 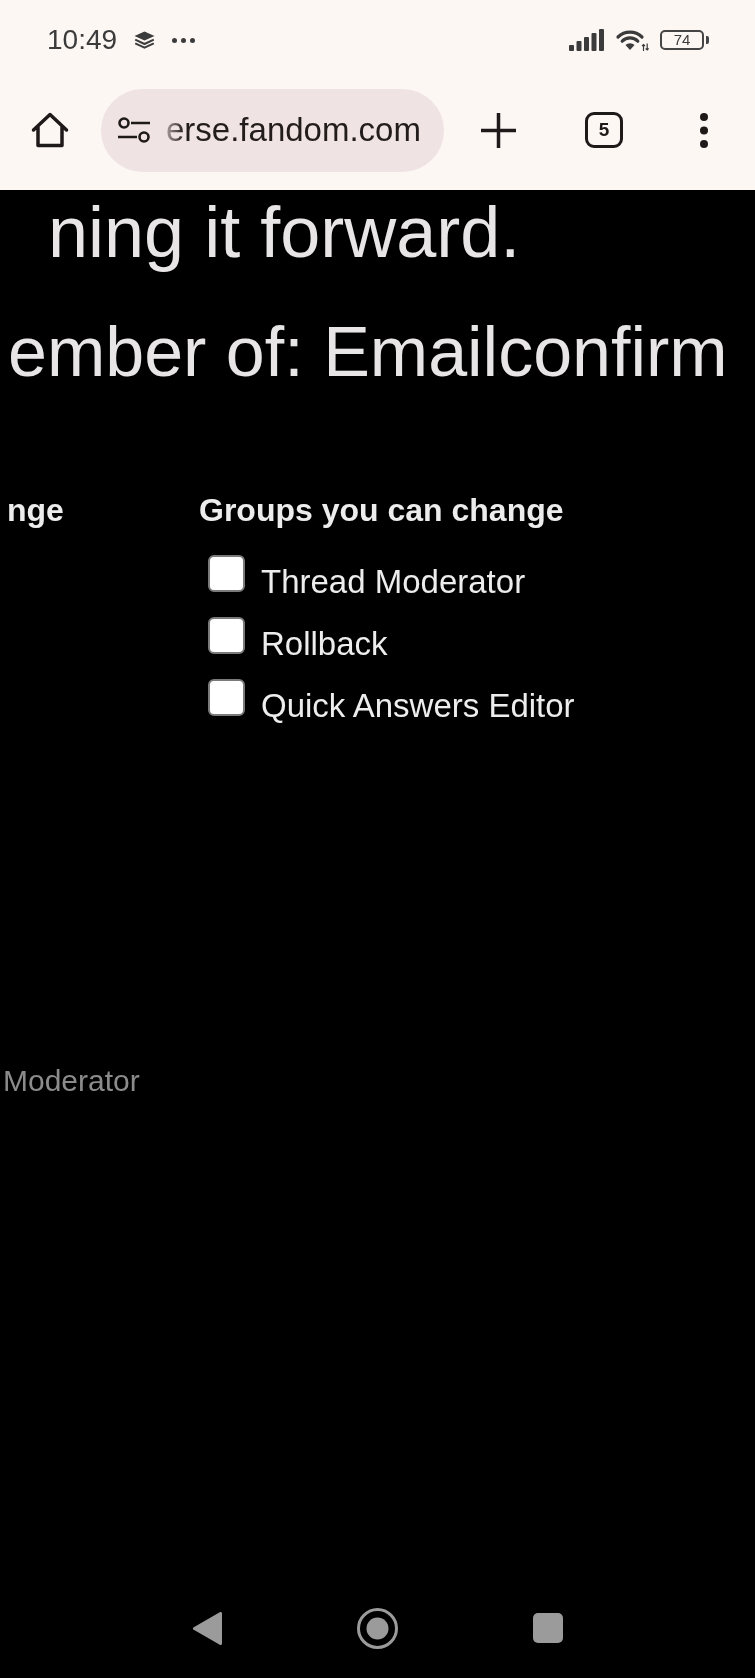 What do you see at coordinates (586, 40) in the screenshot?
I see `signal-icon` at bounding box center [586, 40].